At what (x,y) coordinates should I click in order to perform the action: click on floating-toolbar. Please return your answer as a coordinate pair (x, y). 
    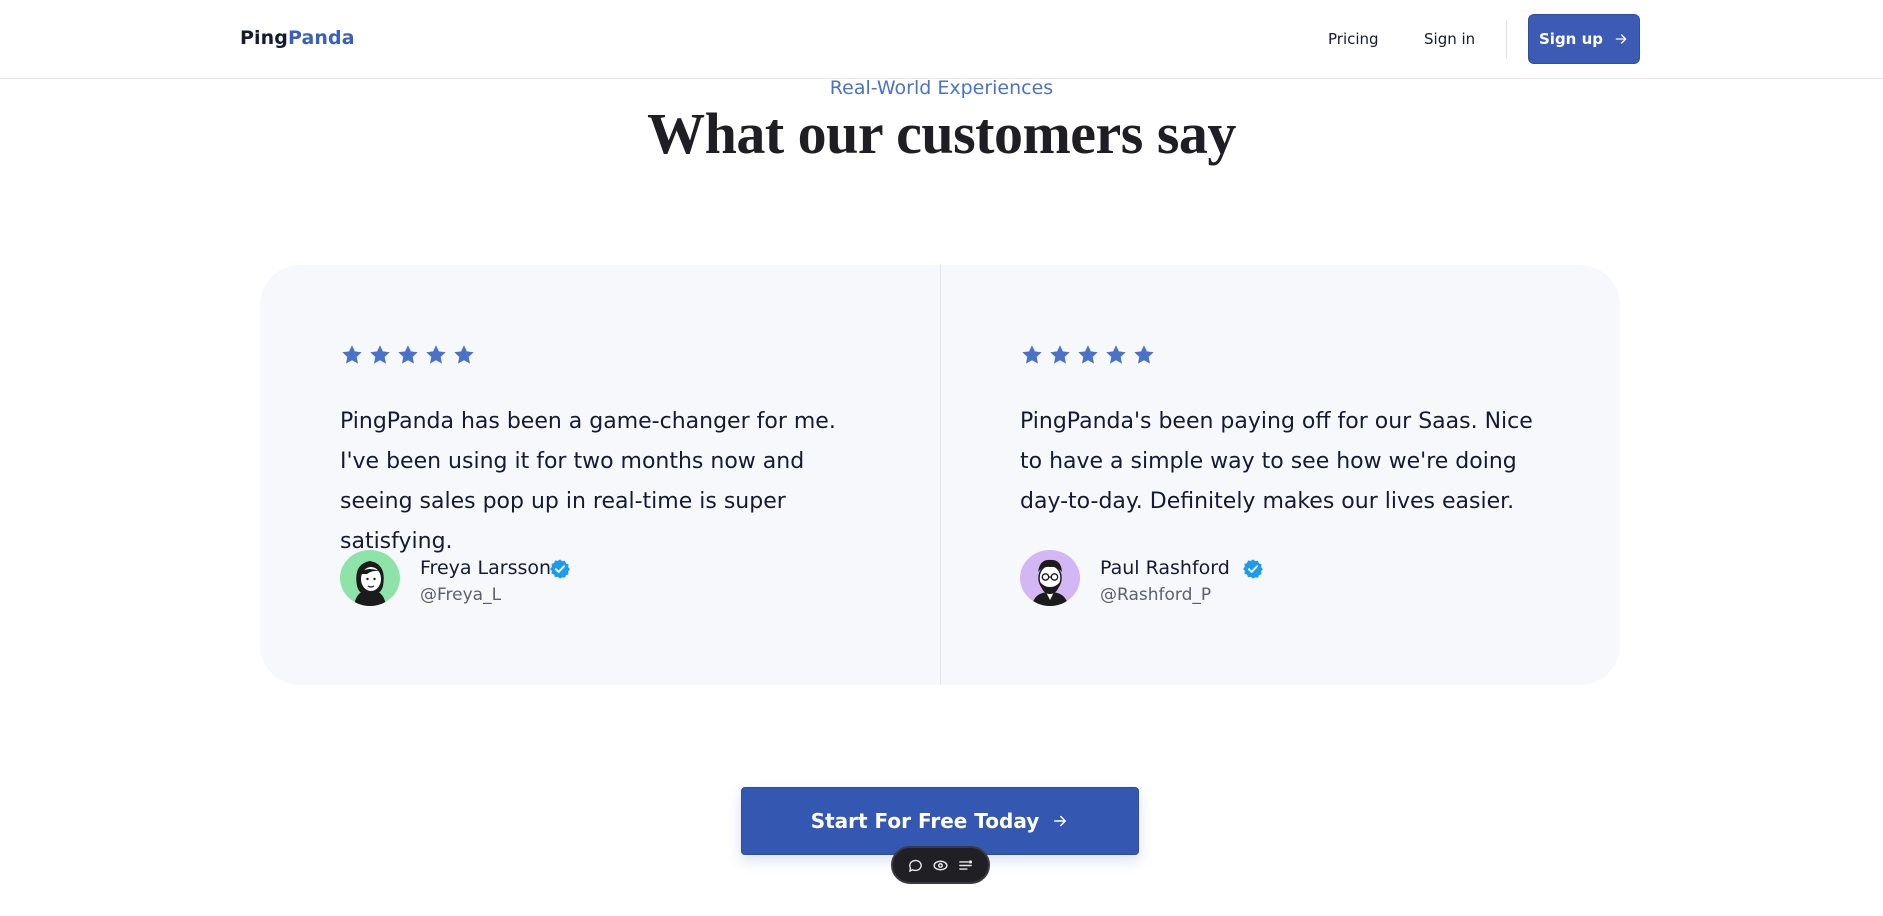
    Looking at the image, I should click on (940, 865).